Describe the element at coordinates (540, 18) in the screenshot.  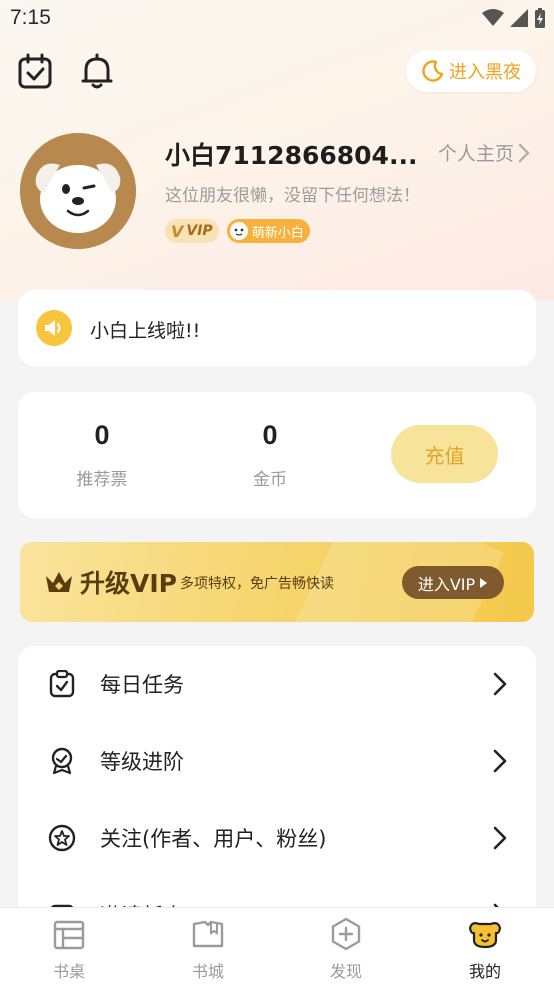
I see `battery-icon` at that location.